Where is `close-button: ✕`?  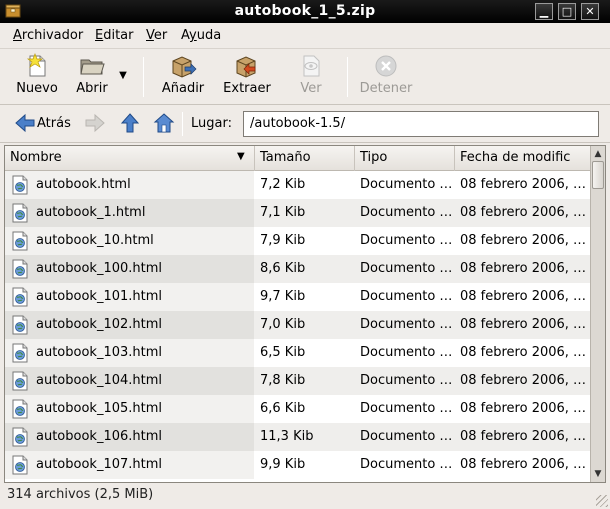 close-button: ✕ is located at coordinates (590, 11).